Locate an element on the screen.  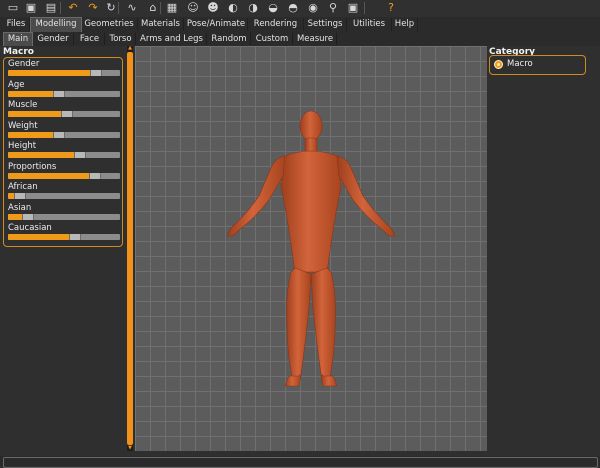
sub-tab-gender: Gender is located at coordinates (53, 39).